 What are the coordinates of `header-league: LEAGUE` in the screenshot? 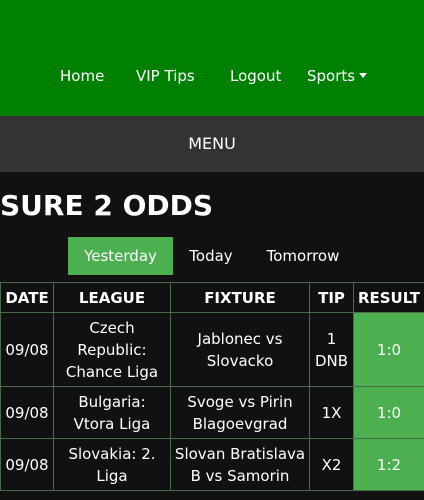 It's located at (112, 297).